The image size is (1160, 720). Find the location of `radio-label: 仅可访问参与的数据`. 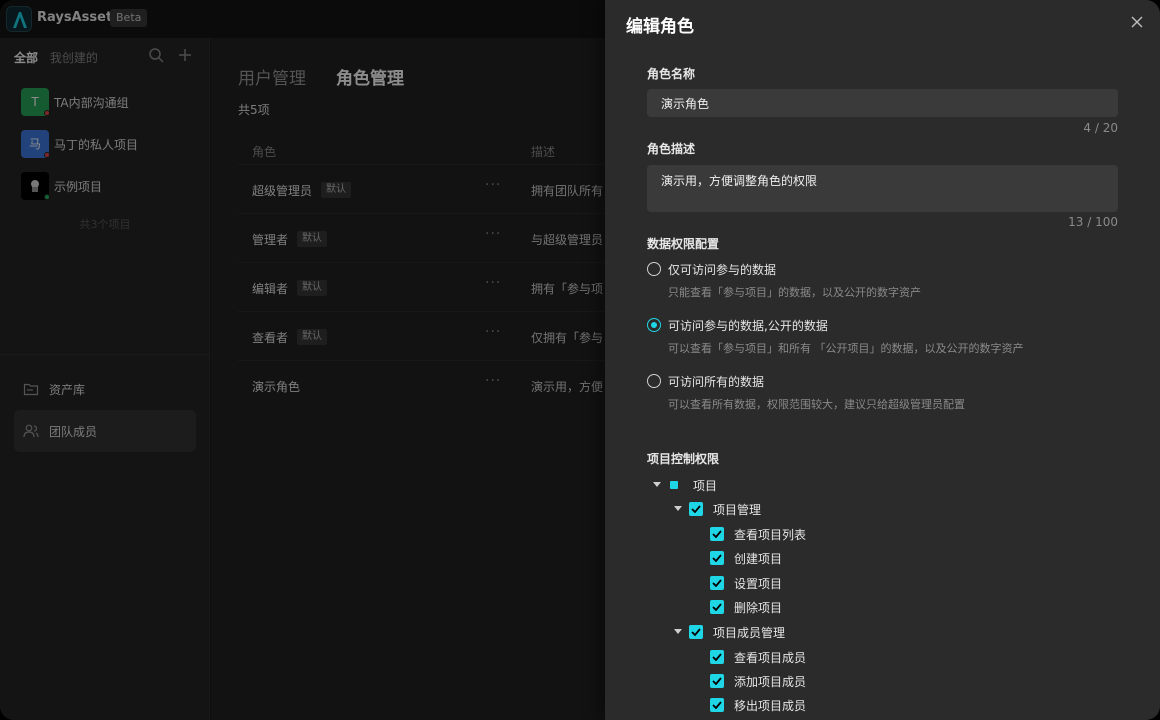

radio-label: 仅可访问参与的数据 is located at coordinates (722, 270).